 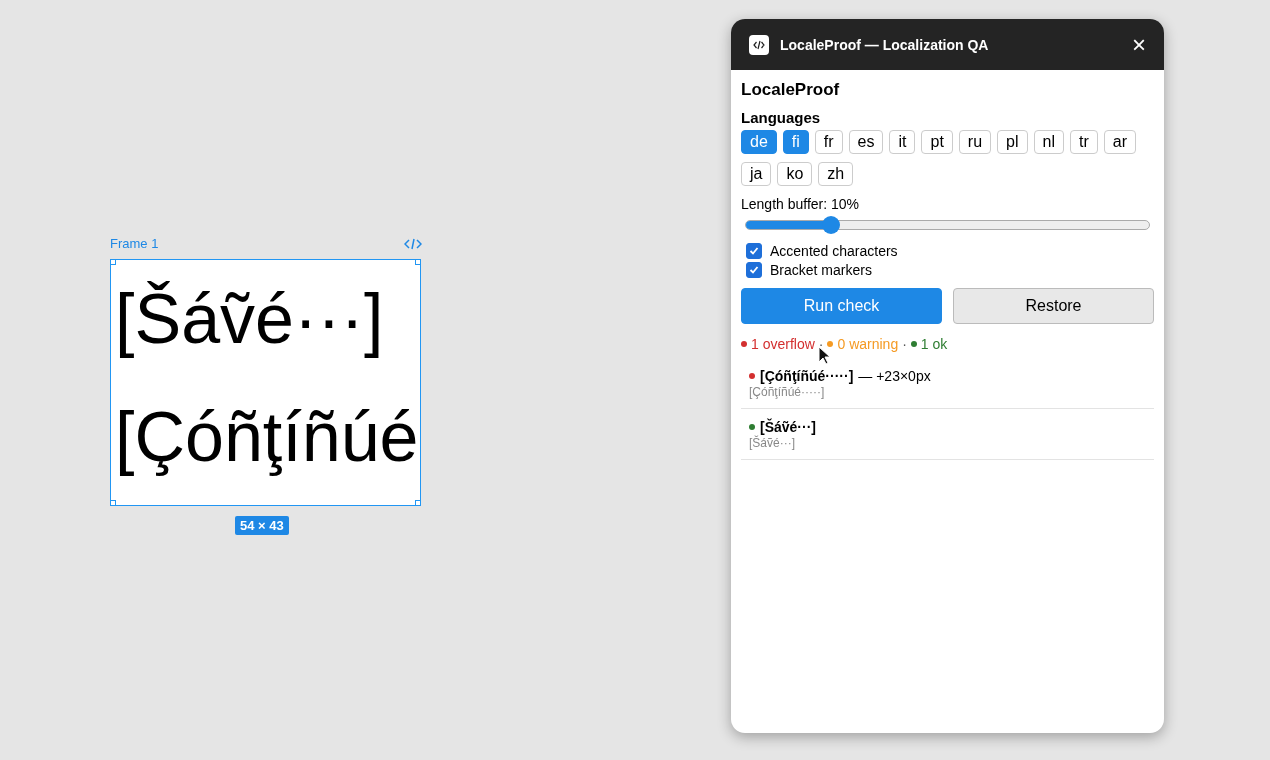 What do you see at coordinates (937, 142) in the screenshot?
I see `language-chip: pt` at bounding box center [937, 142].